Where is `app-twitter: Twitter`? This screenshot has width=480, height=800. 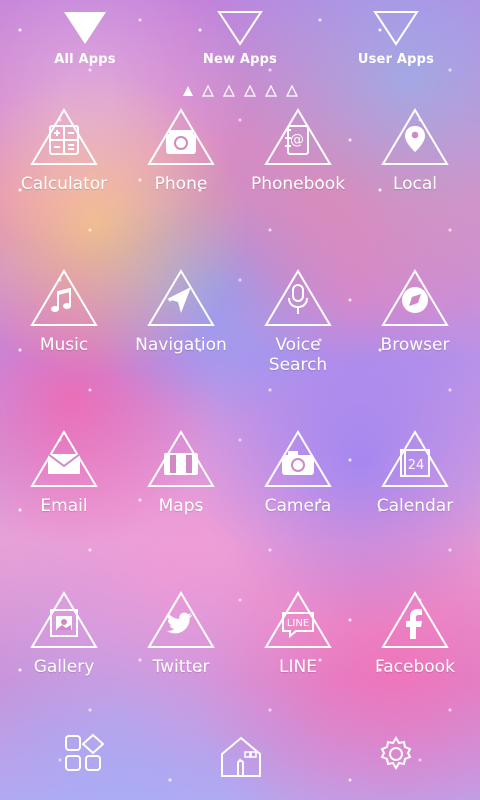 app-twitter: Twitter is located at coordinates (181, 659).